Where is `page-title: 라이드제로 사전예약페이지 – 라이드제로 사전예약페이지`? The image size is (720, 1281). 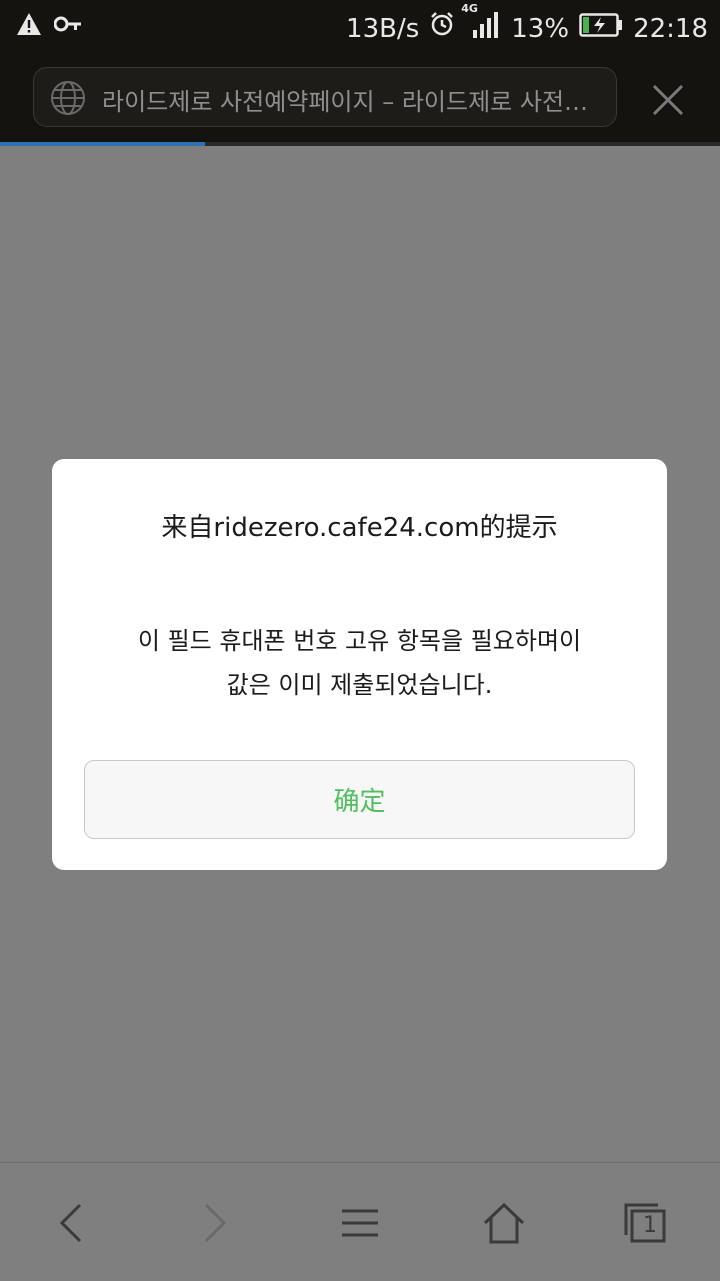
page-title: 라이드제로 사전예약페이지 – 라이드제로 사전예약페이지 is located at coordinates (352, 102).